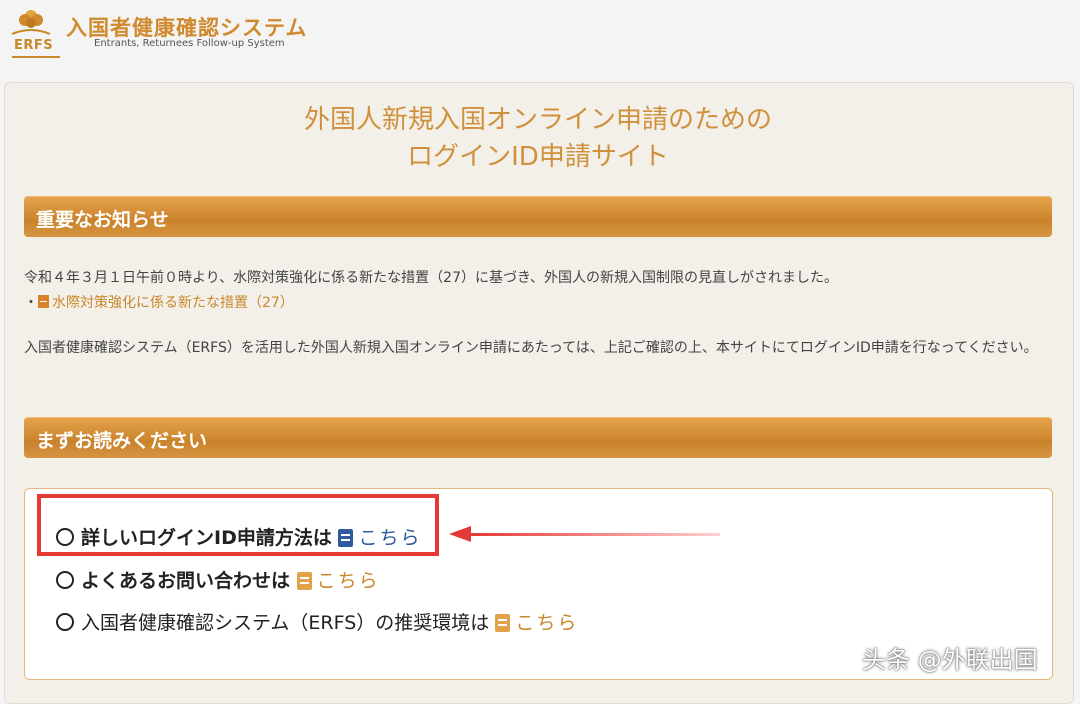 The width and height of the screenshot is (1080, 704). Describe the element at coordinates (43, 301) in the screenshot. I see `pdf-icon` at that location.